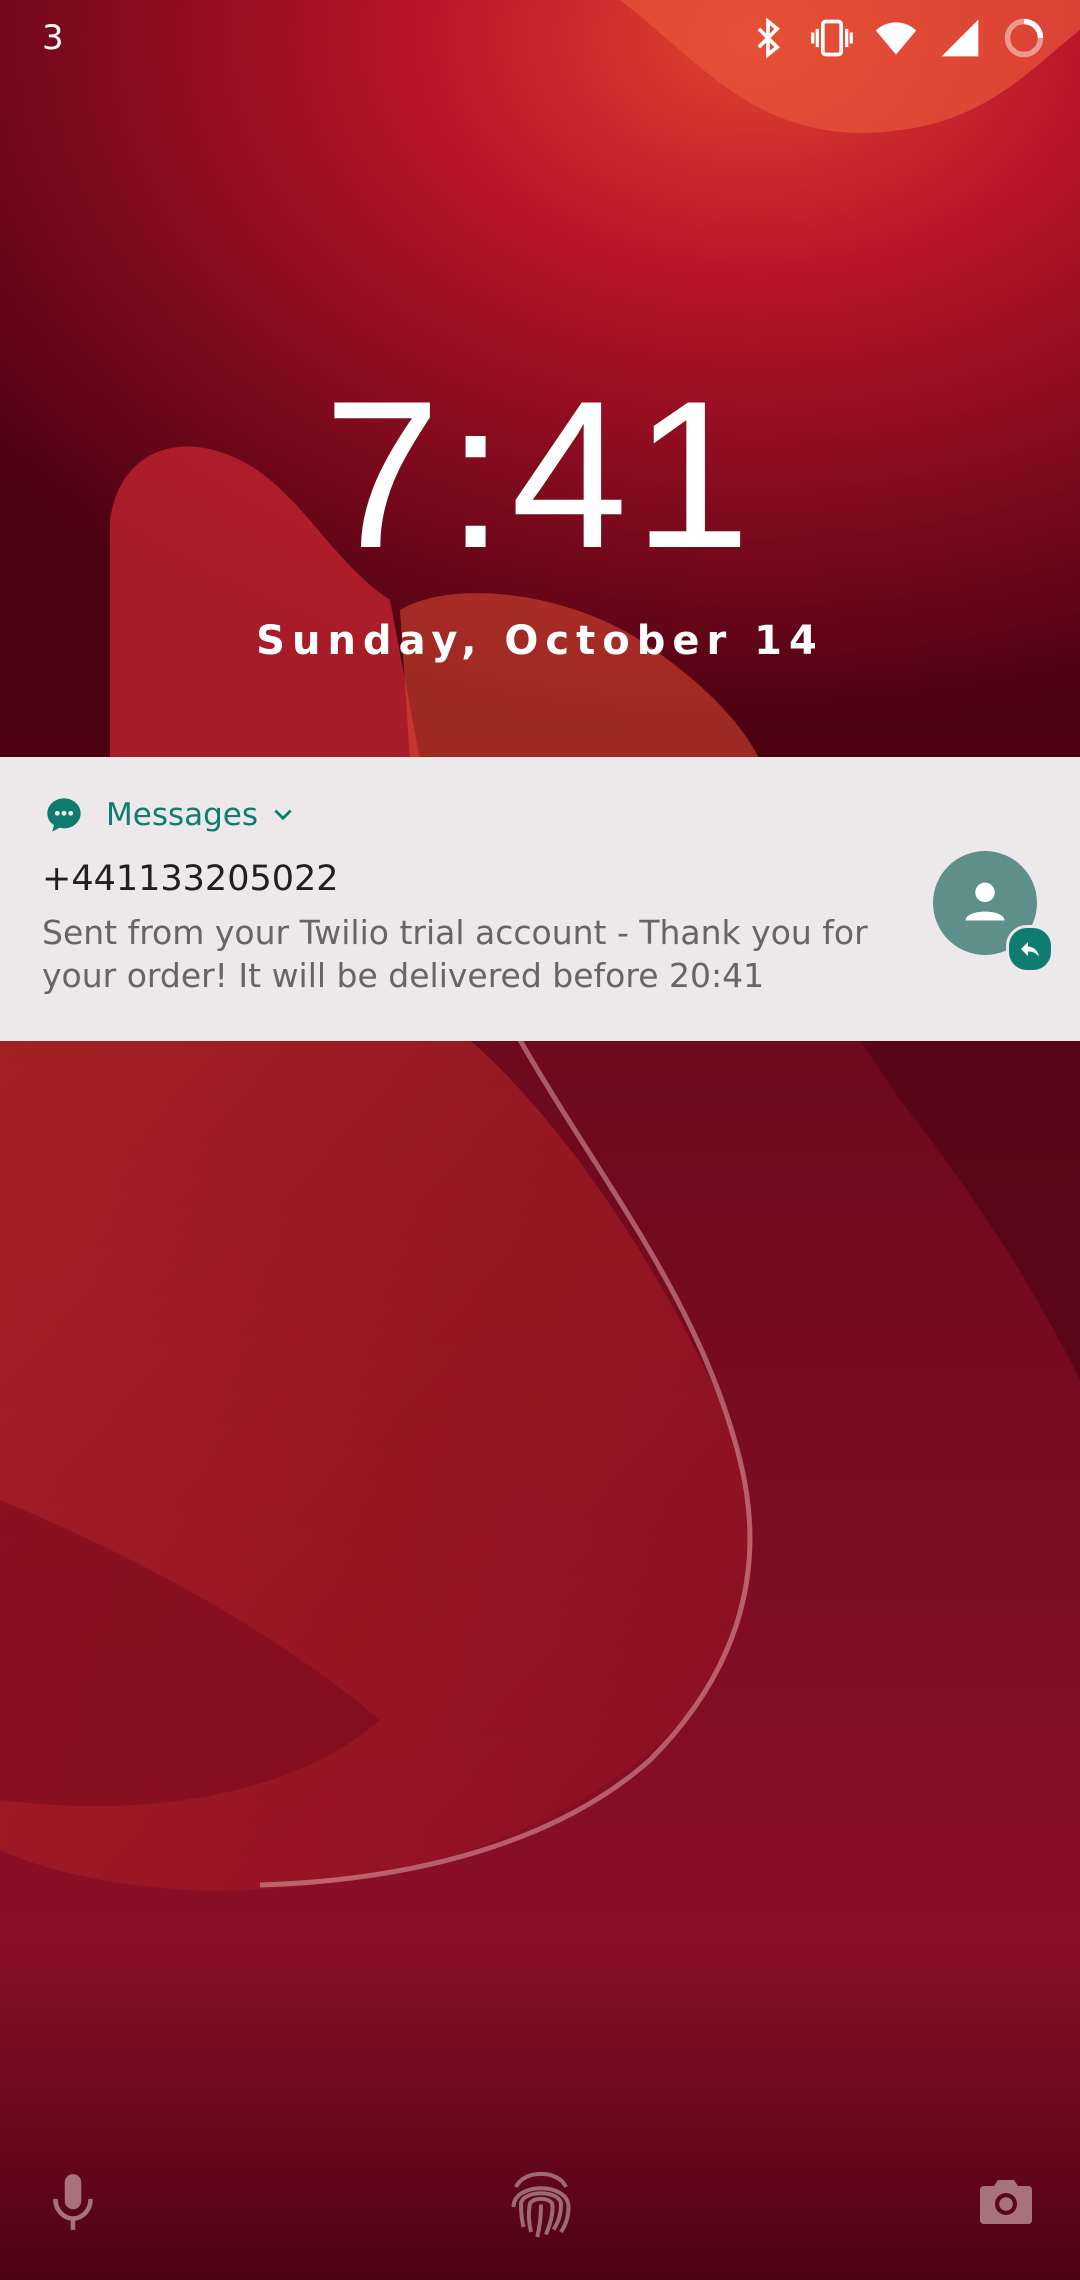  Describe the element at coordinates (190, 879) in the screenshot. I see `notification-sender: +441133205022` at that location.